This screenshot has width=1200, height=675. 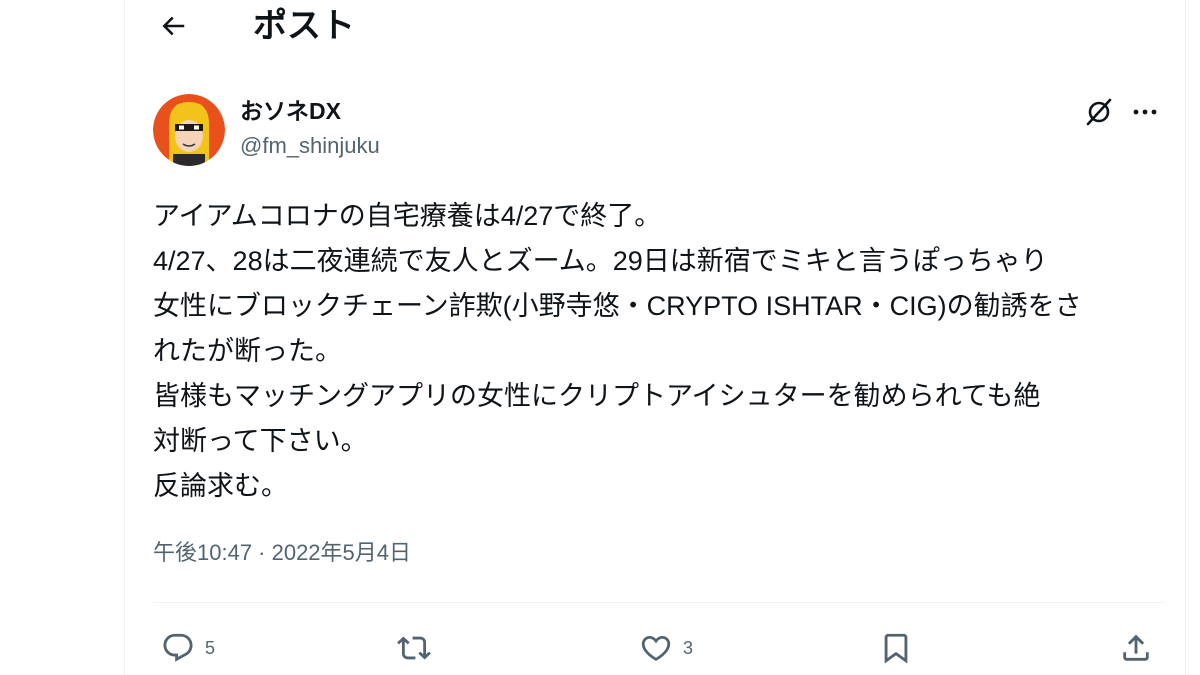 I want to click on user-handle: @fm_shinjuku, so click(x=310, y=146).